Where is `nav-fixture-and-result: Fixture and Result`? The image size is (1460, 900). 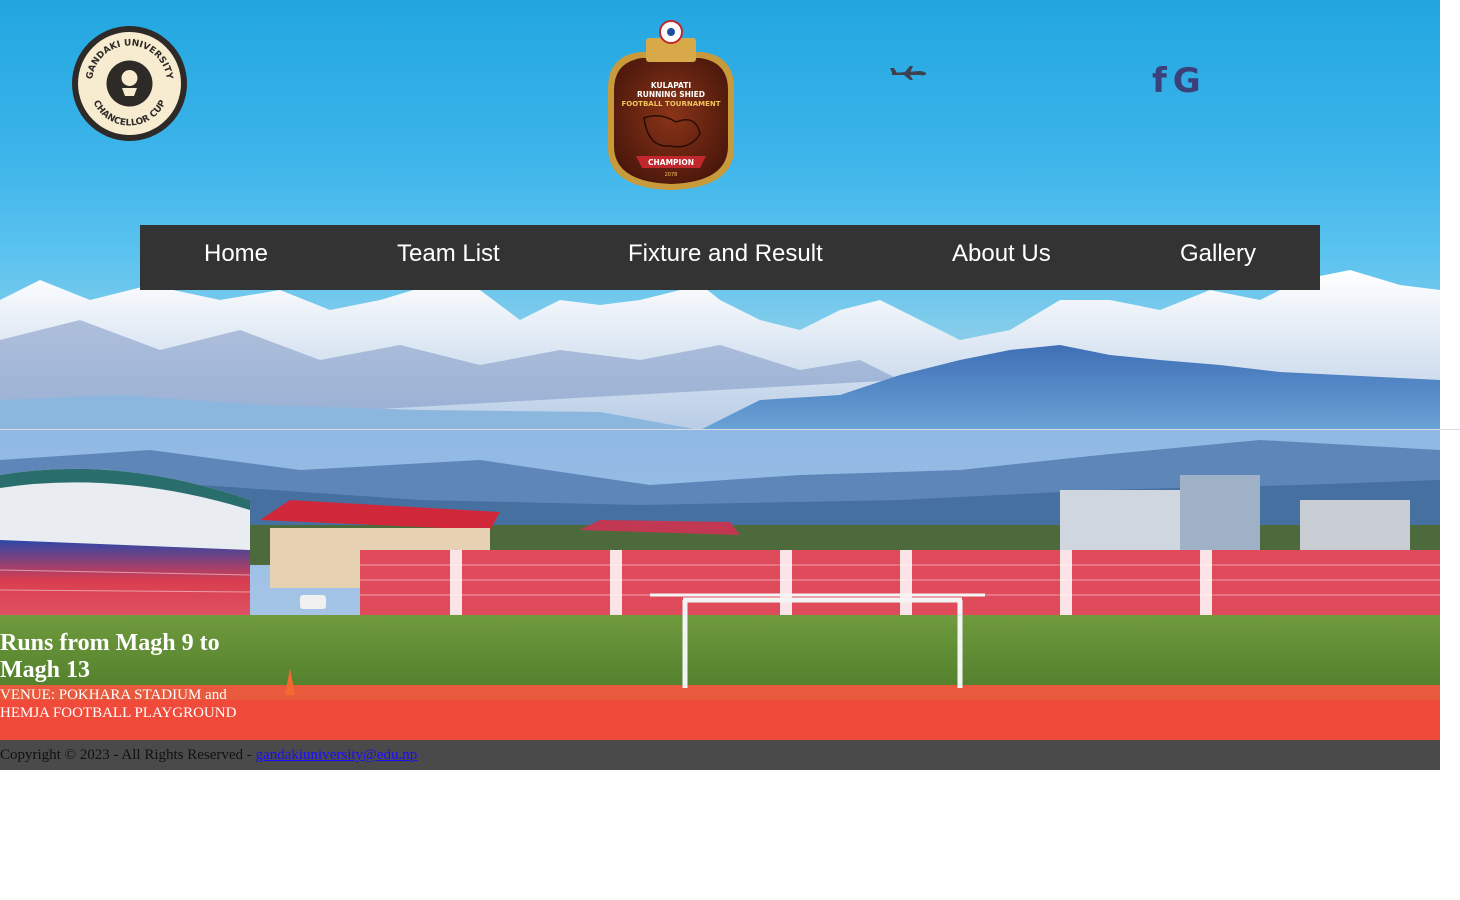 nav-fixture-and-result: Fixture and Result is located at coordinates (725, 257).